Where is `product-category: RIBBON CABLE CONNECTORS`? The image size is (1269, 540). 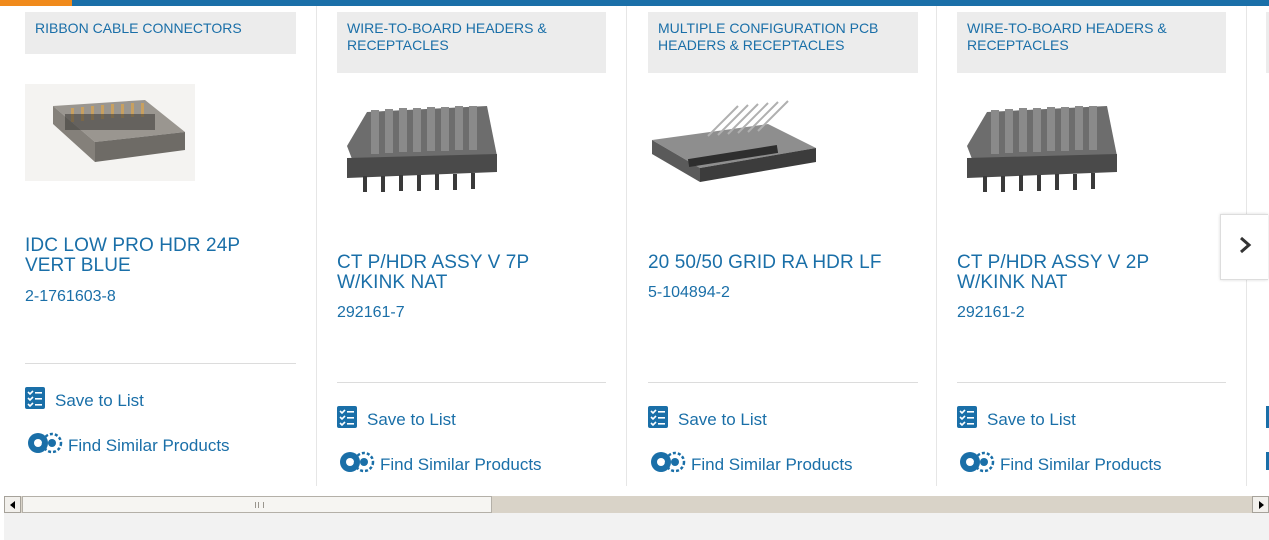 product-category: RIBBON CABLE CONNECTORS is located at coordinates (160, 33).